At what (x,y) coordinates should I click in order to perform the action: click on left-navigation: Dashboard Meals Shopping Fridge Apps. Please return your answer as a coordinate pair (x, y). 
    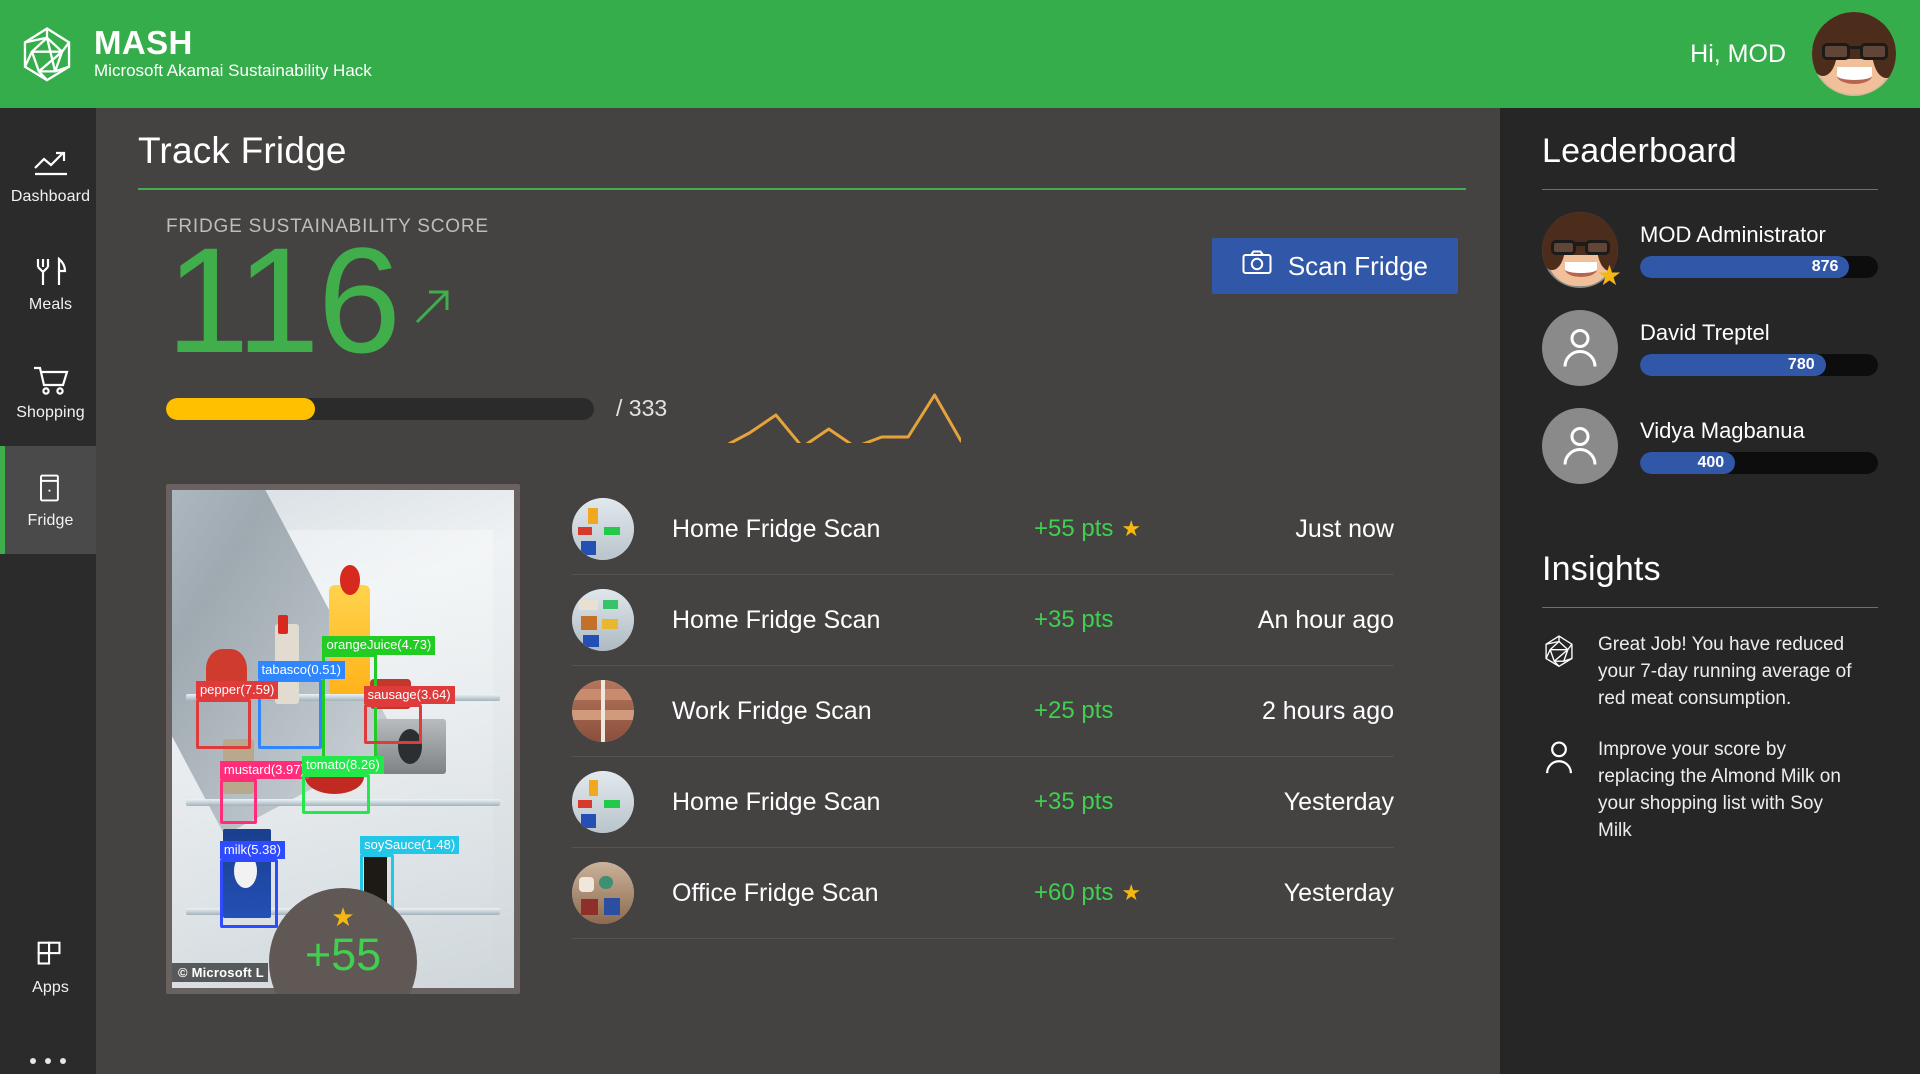
    Looking at the image, I should click on (48, 591).